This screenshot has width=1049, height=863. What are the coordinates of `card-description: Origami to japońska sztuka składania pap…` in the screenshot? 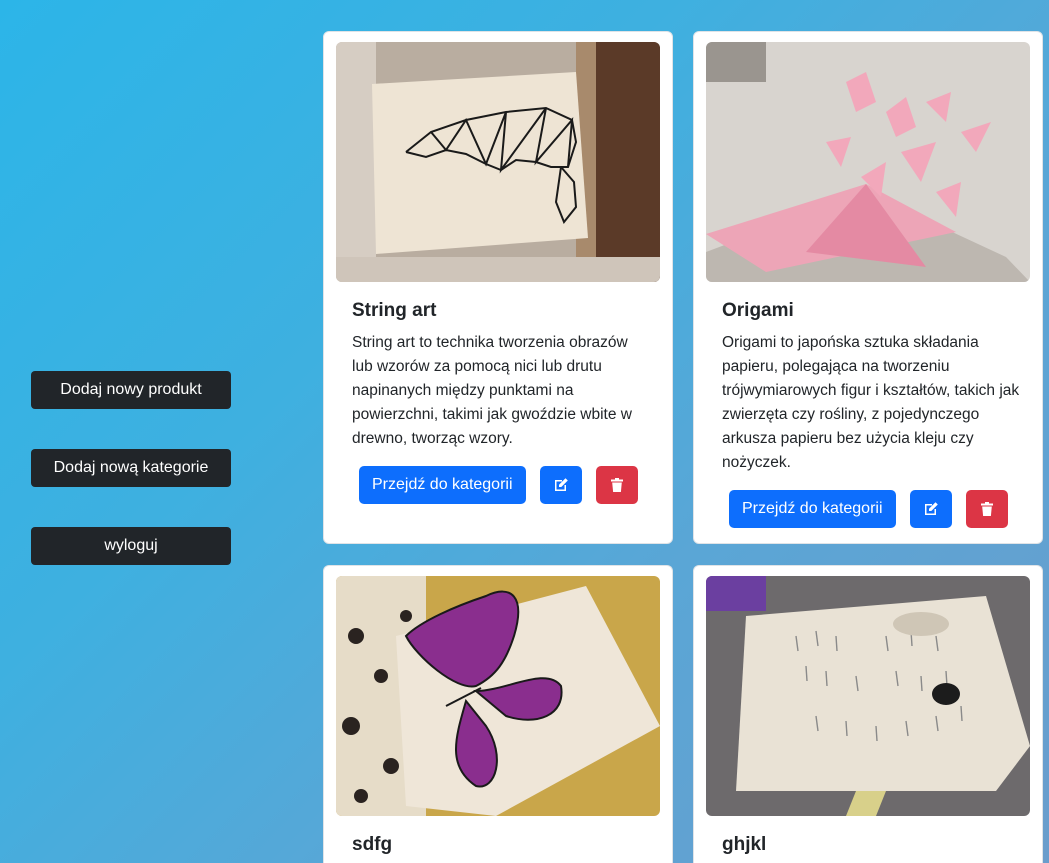 It's located at (871, 402).